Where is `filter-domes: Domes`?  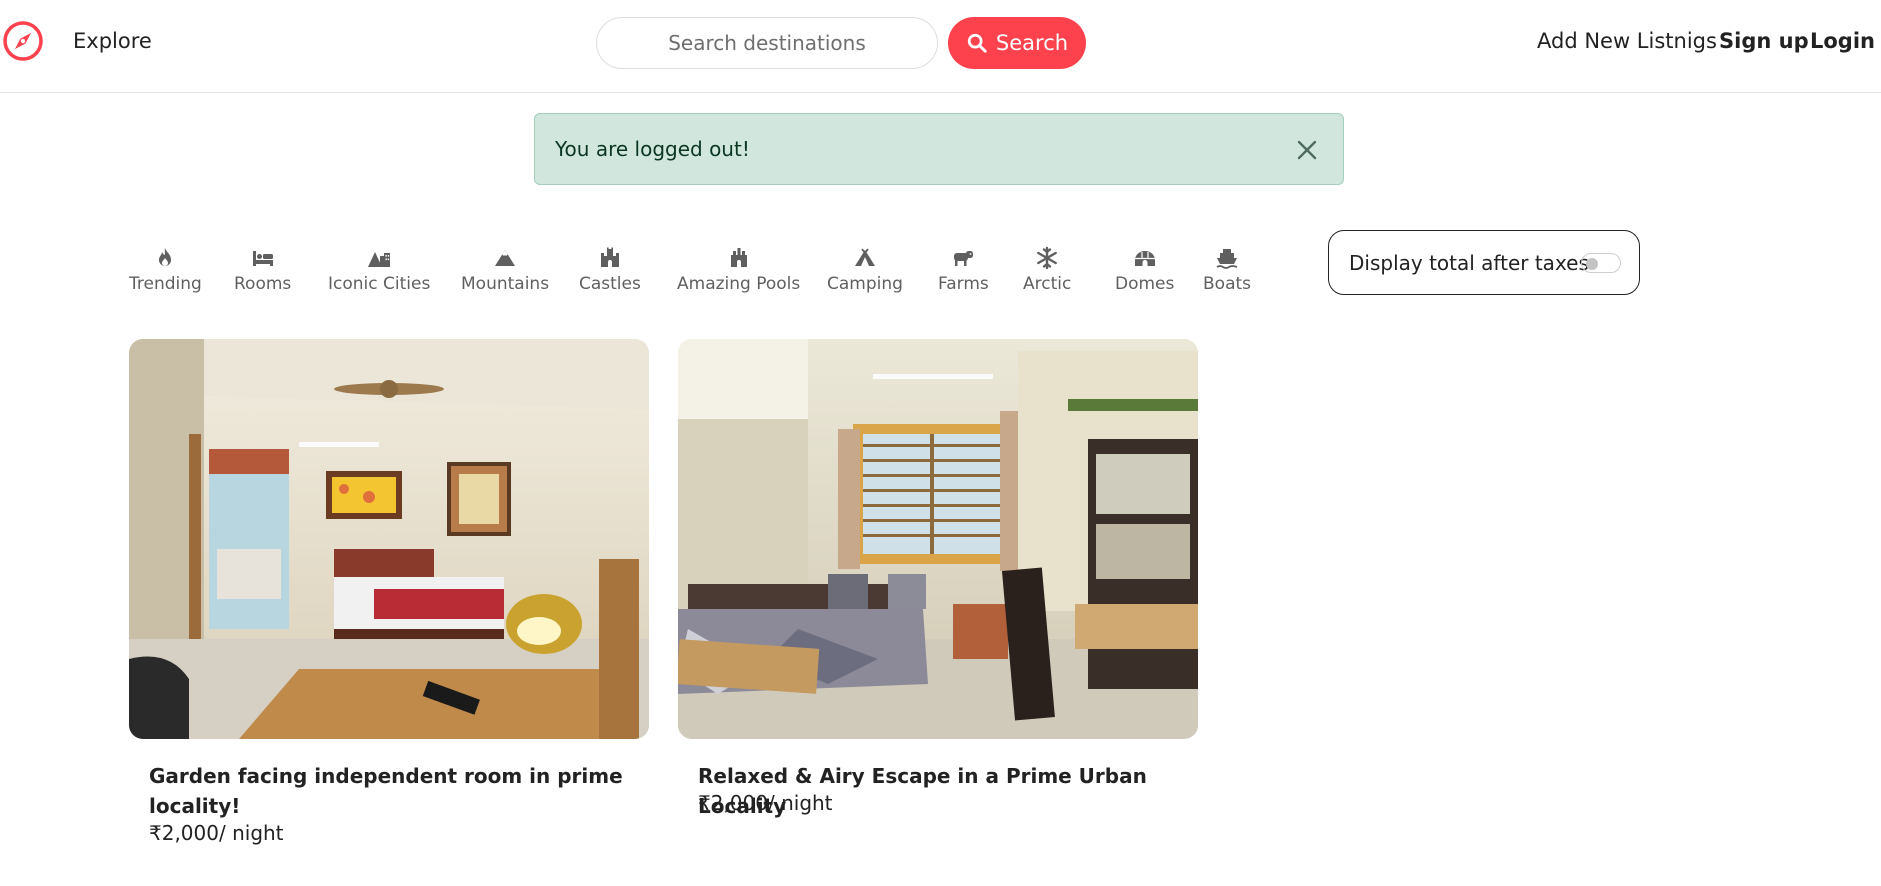 filter-domes: Domes is located at coordinates (1144, 270).